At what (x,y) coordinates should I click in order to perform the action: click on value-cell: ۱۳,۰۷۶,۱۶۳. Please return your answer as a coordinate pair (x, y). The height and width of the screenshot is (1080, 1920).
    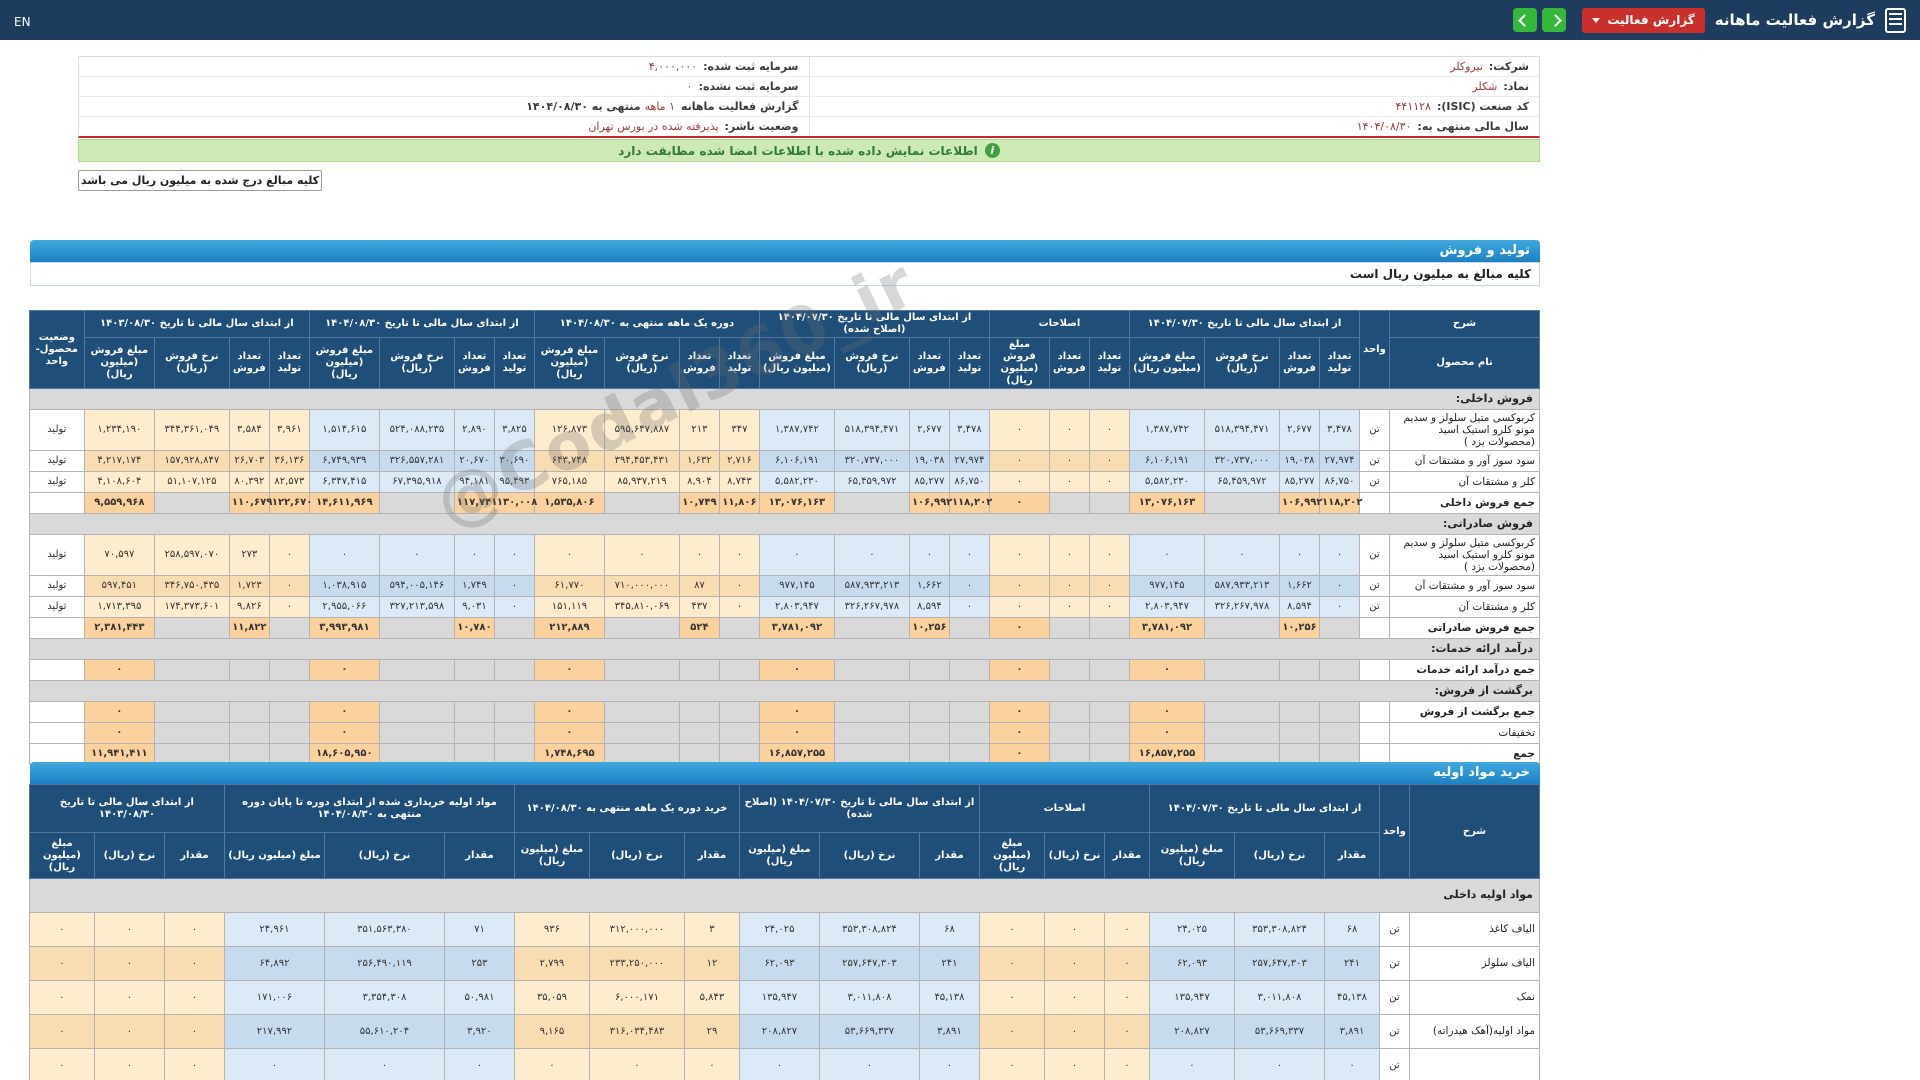
    Looking at the image, I should click on (1167, 503).